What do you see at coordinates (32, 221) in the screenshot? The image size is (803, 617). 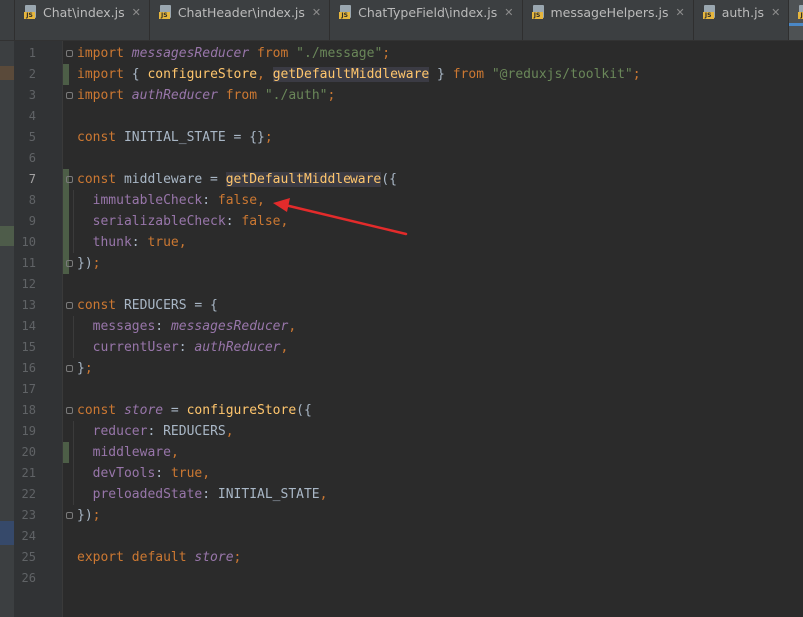 I see `line-number: 9` at bounding box center [32, 221].